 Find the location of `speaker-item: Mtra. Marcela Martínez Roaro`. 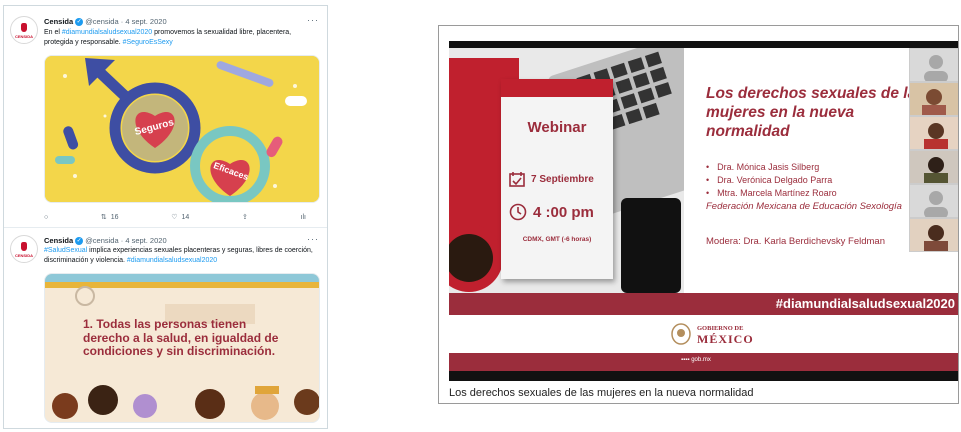

speaker-item: Mtra. Marcela Martínez Roaro is located at coordinates (771, 193).